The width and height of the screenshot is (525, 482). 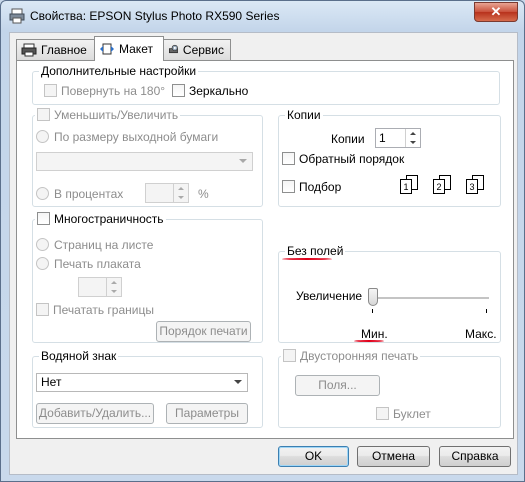 I want to click on enlargement-slider-thumb, so click(x=373, y=297).